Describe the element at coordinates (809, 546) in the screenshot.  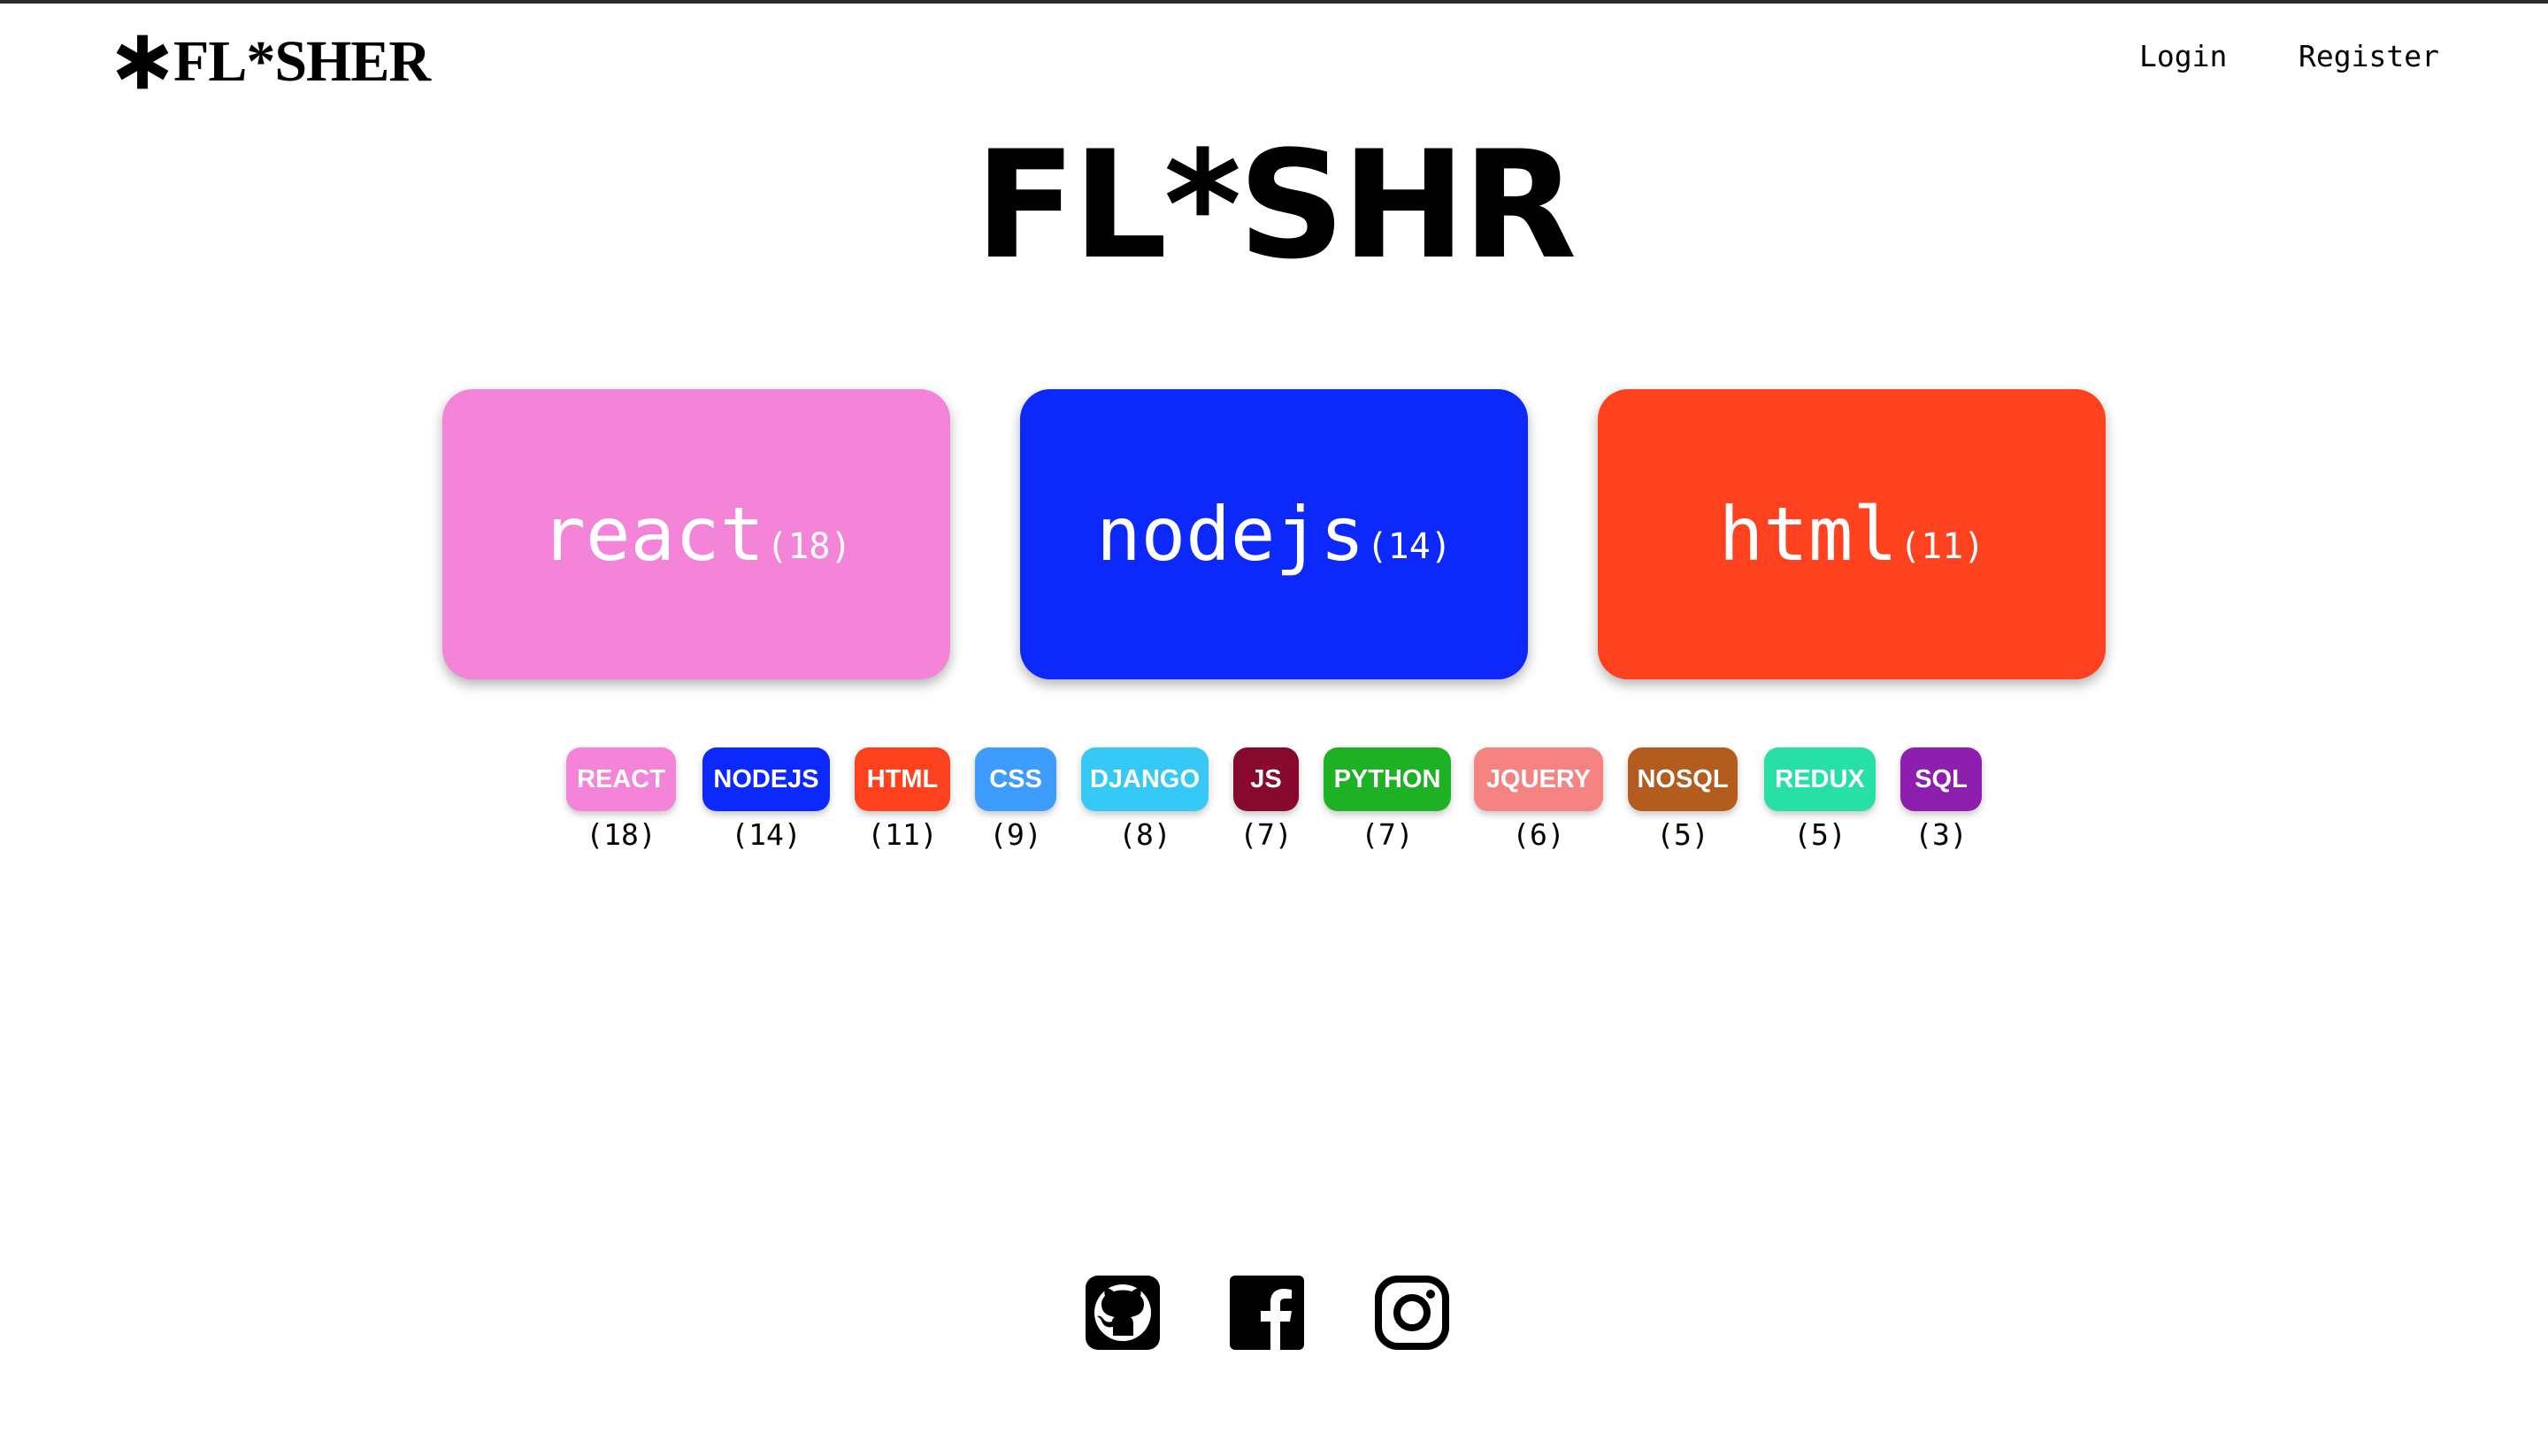
I see `card-count: (18)` at that location.